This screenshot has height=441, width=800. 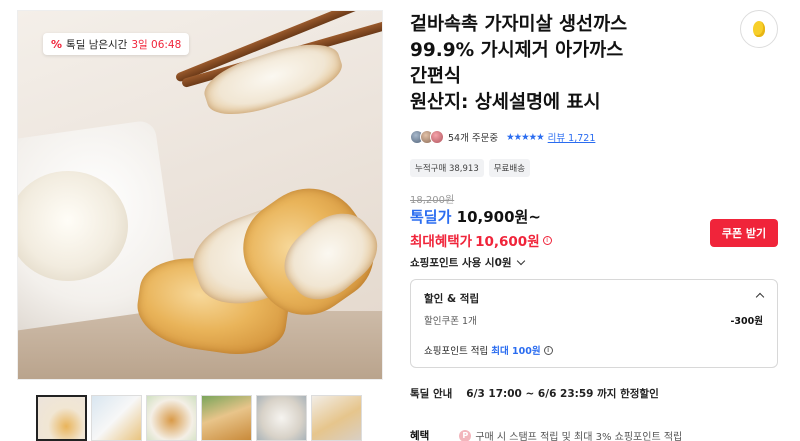 I want to click on buyer-avatars, so click(x=427, y=137).